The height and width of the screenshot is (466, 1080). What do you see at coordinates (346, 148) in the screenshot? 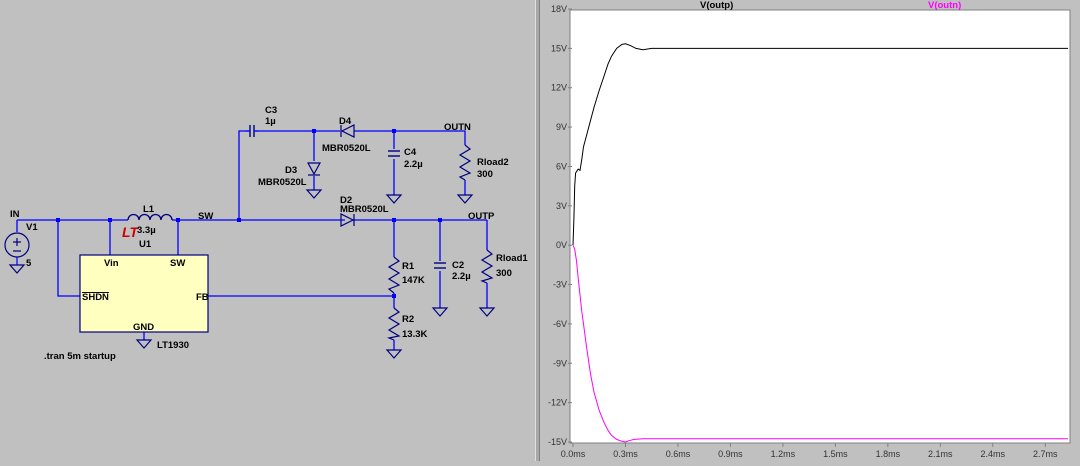
I see `d4-value: MBR0520L` at bounding box center [346, 148].